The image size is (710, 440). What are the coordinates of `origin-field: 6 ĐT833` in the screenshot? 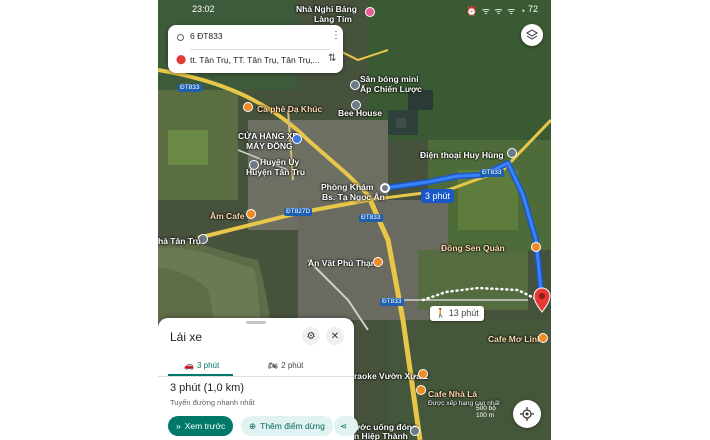 It's located at (260, 36).